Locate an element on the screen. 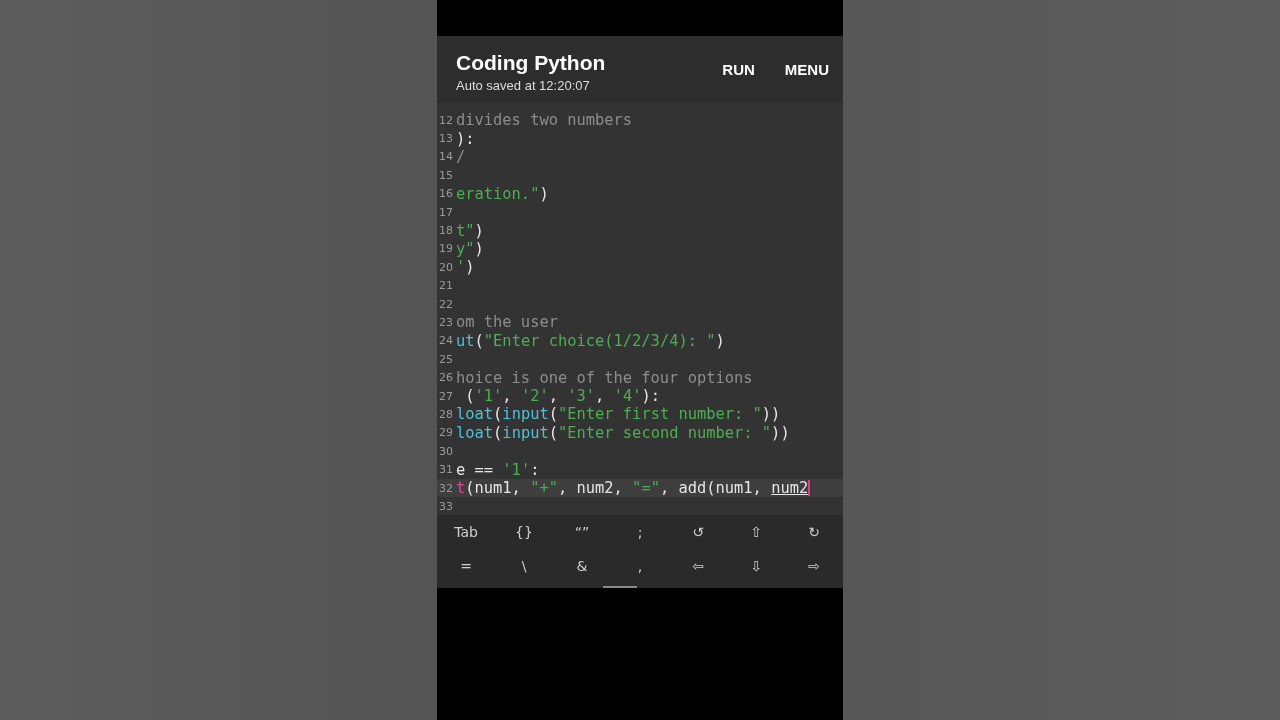 The image size is (1280, 720). line-number: 19 is located at coordinates (446, 249).